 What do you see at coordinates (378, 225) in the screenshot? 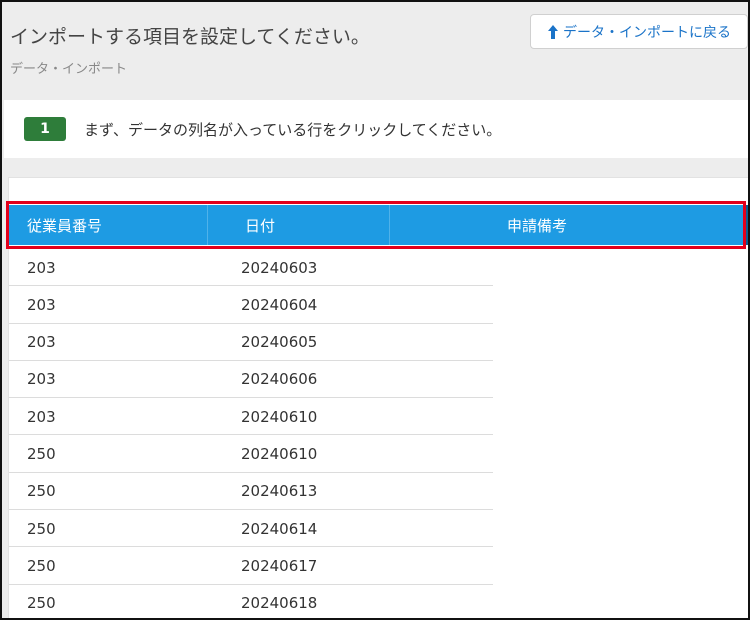
I see `table-header-row: 従業員番号 日付 申請備考` at bounding box center [378, 225].